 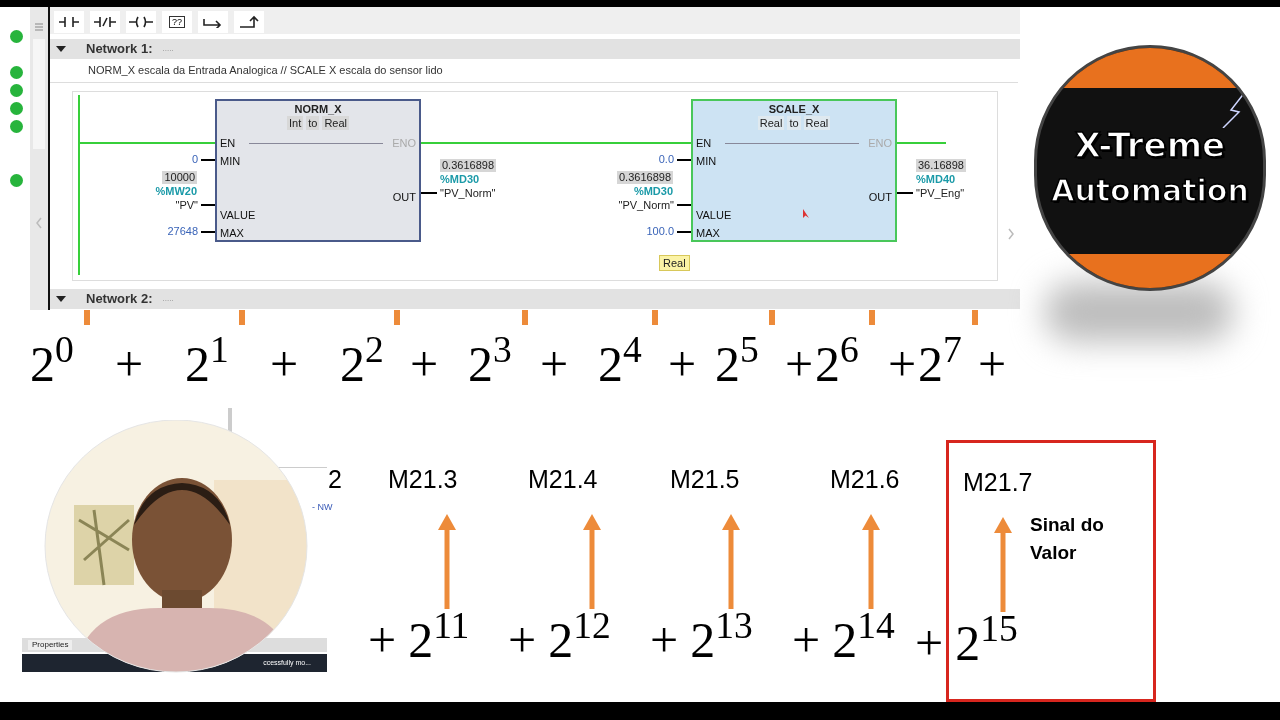 What do you see at coordinates (50, 645) in the screenshot?
I see `properties-tab: Properties` at bounding box center [50, 645].